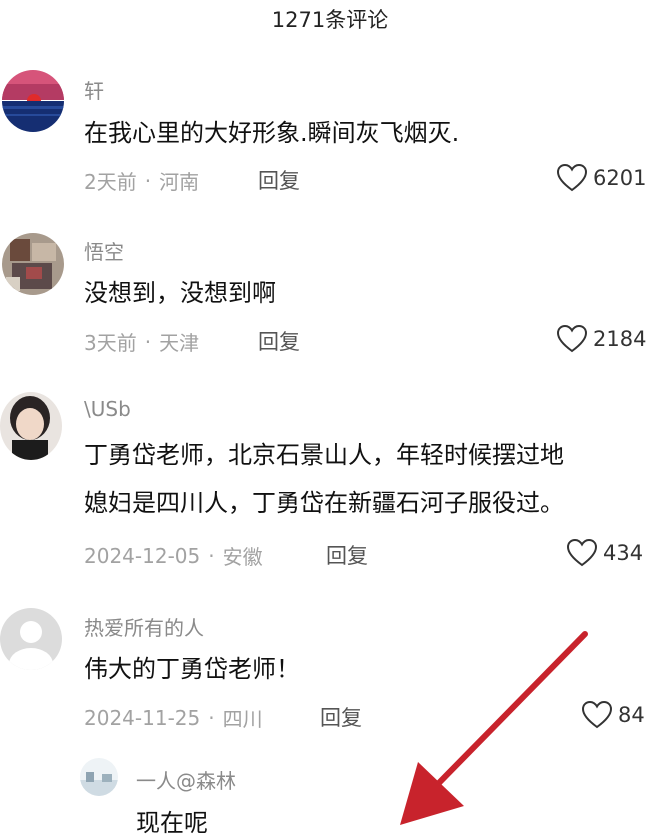 The image size is (660, 840). I want to click on like-button: 6201, so click(601, 178).